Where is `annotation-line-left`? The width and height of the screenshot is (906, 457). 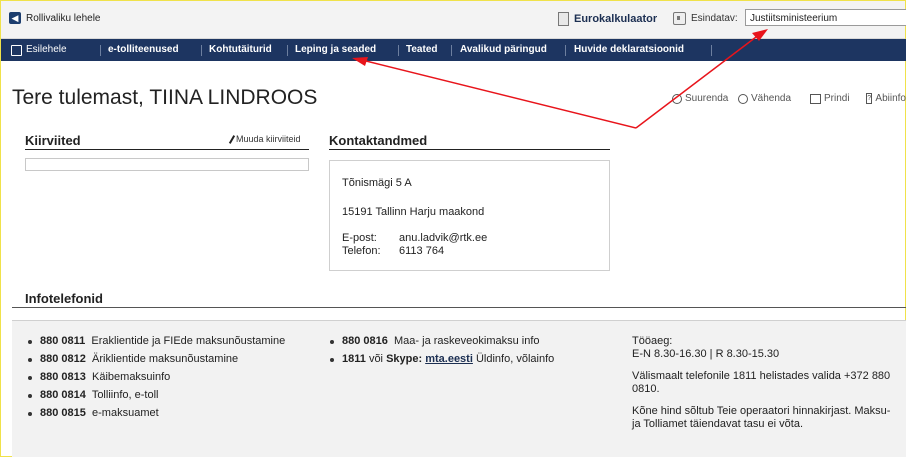 annotation-line-left is located at coordinates (499, 94).